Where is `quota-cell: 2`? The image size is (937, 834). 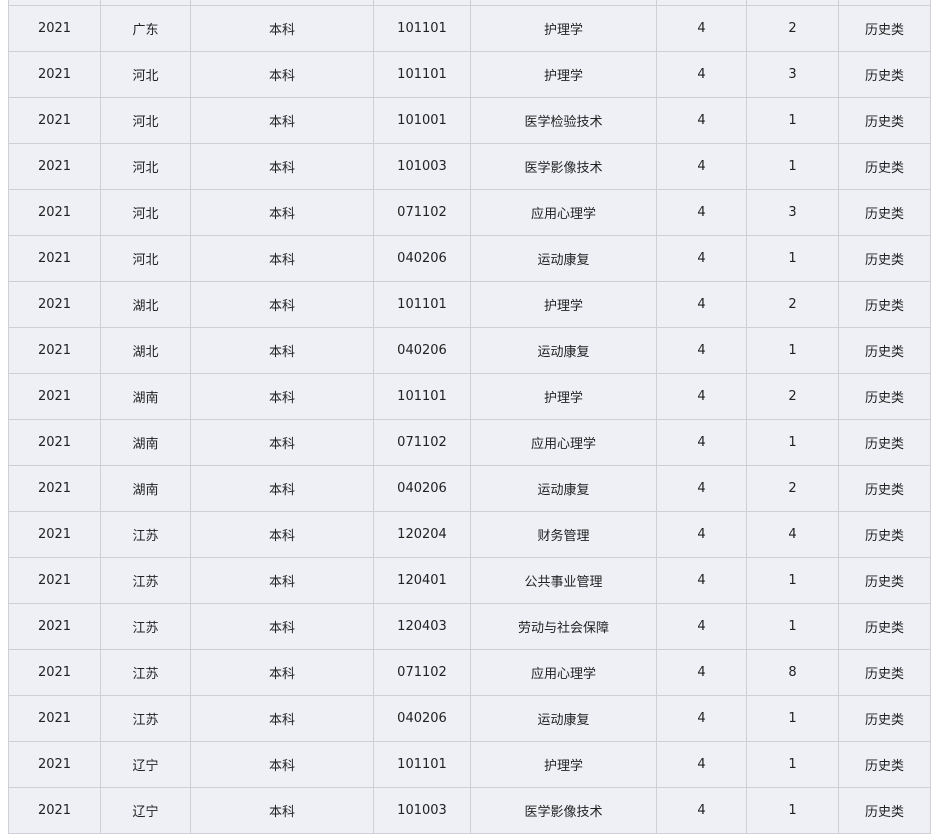 quota-cell: 2 is located at coordinates (792, 396).